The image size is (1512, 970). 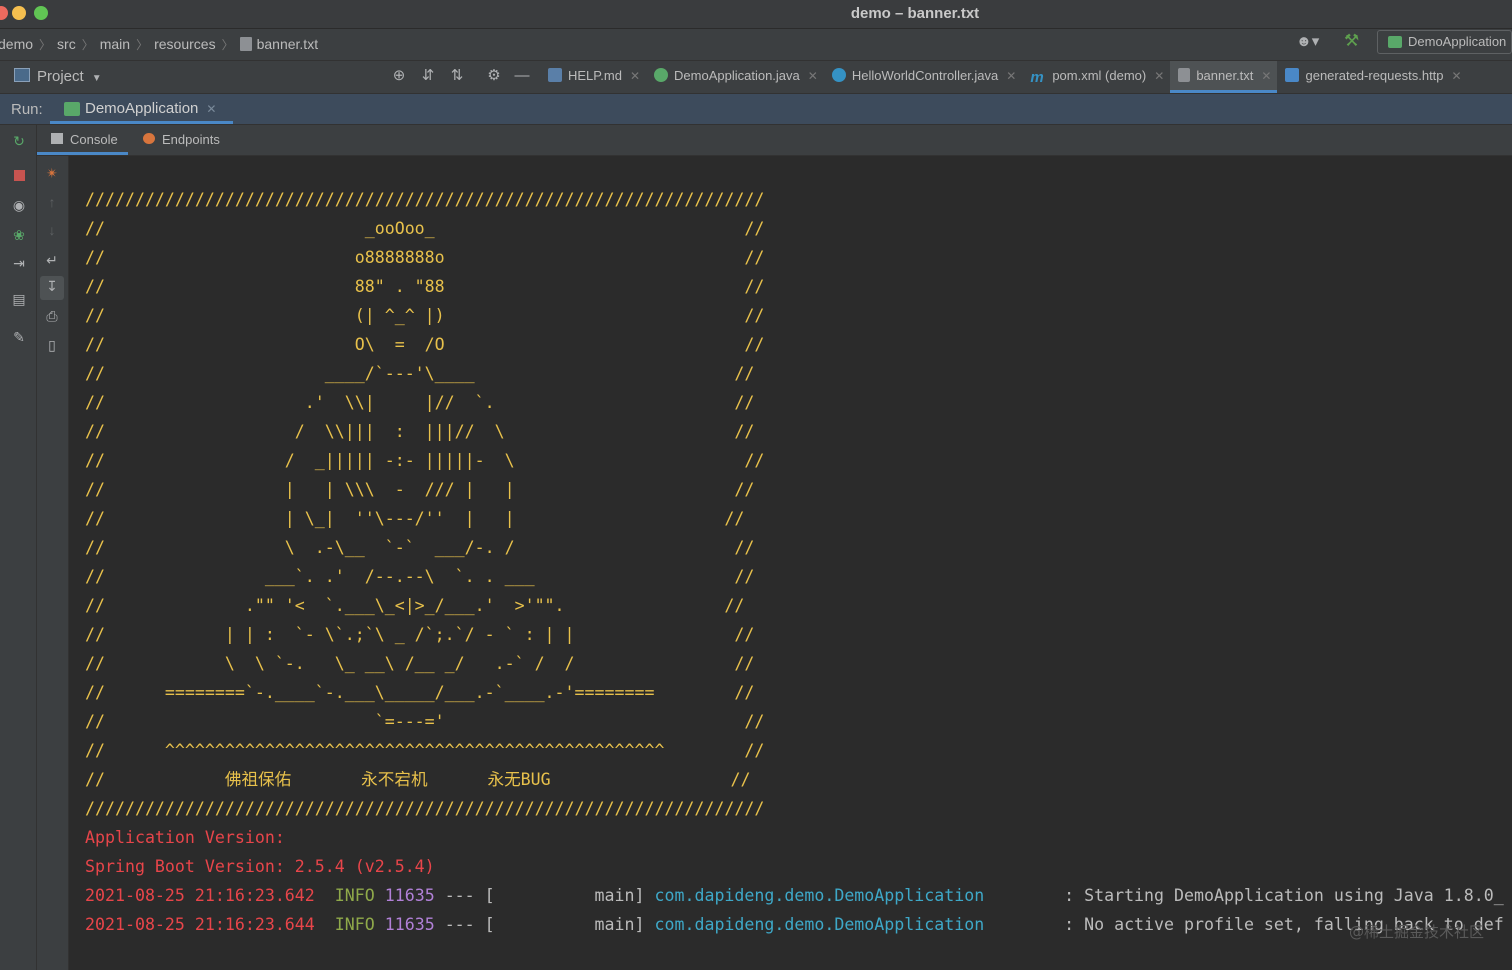 I want to click on breadcrumb-resources: resources, so click(x=184, y=44).